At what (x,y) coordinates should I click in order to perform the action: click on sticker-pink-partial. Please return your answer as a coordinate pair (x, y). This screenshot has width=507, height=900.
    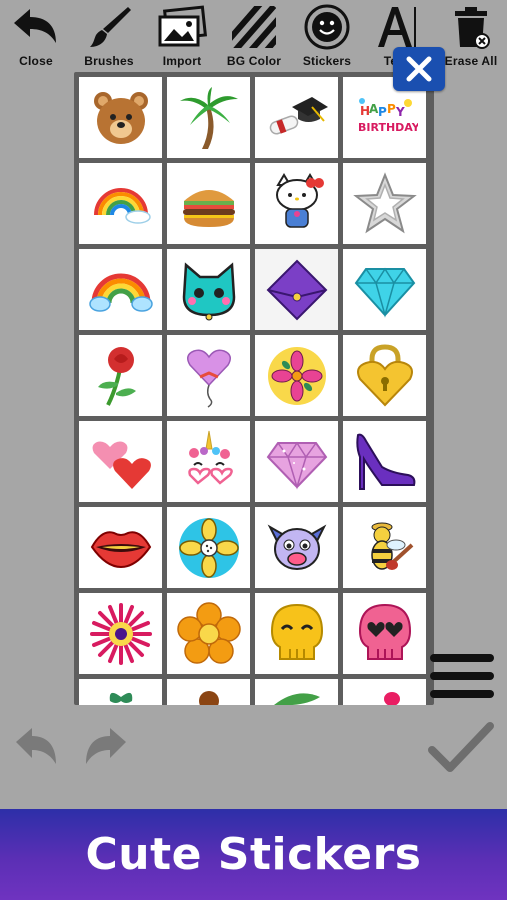
    Looking at the image, I should click on (384, 692).